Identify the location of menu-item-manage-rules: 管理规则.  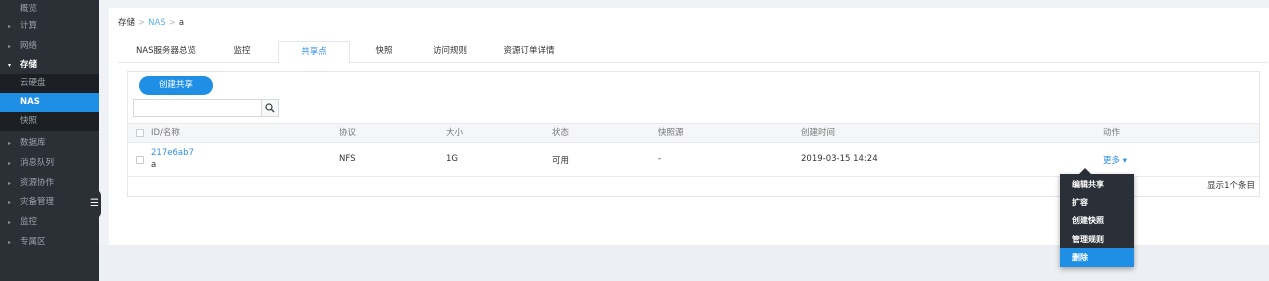
(1097, 239).